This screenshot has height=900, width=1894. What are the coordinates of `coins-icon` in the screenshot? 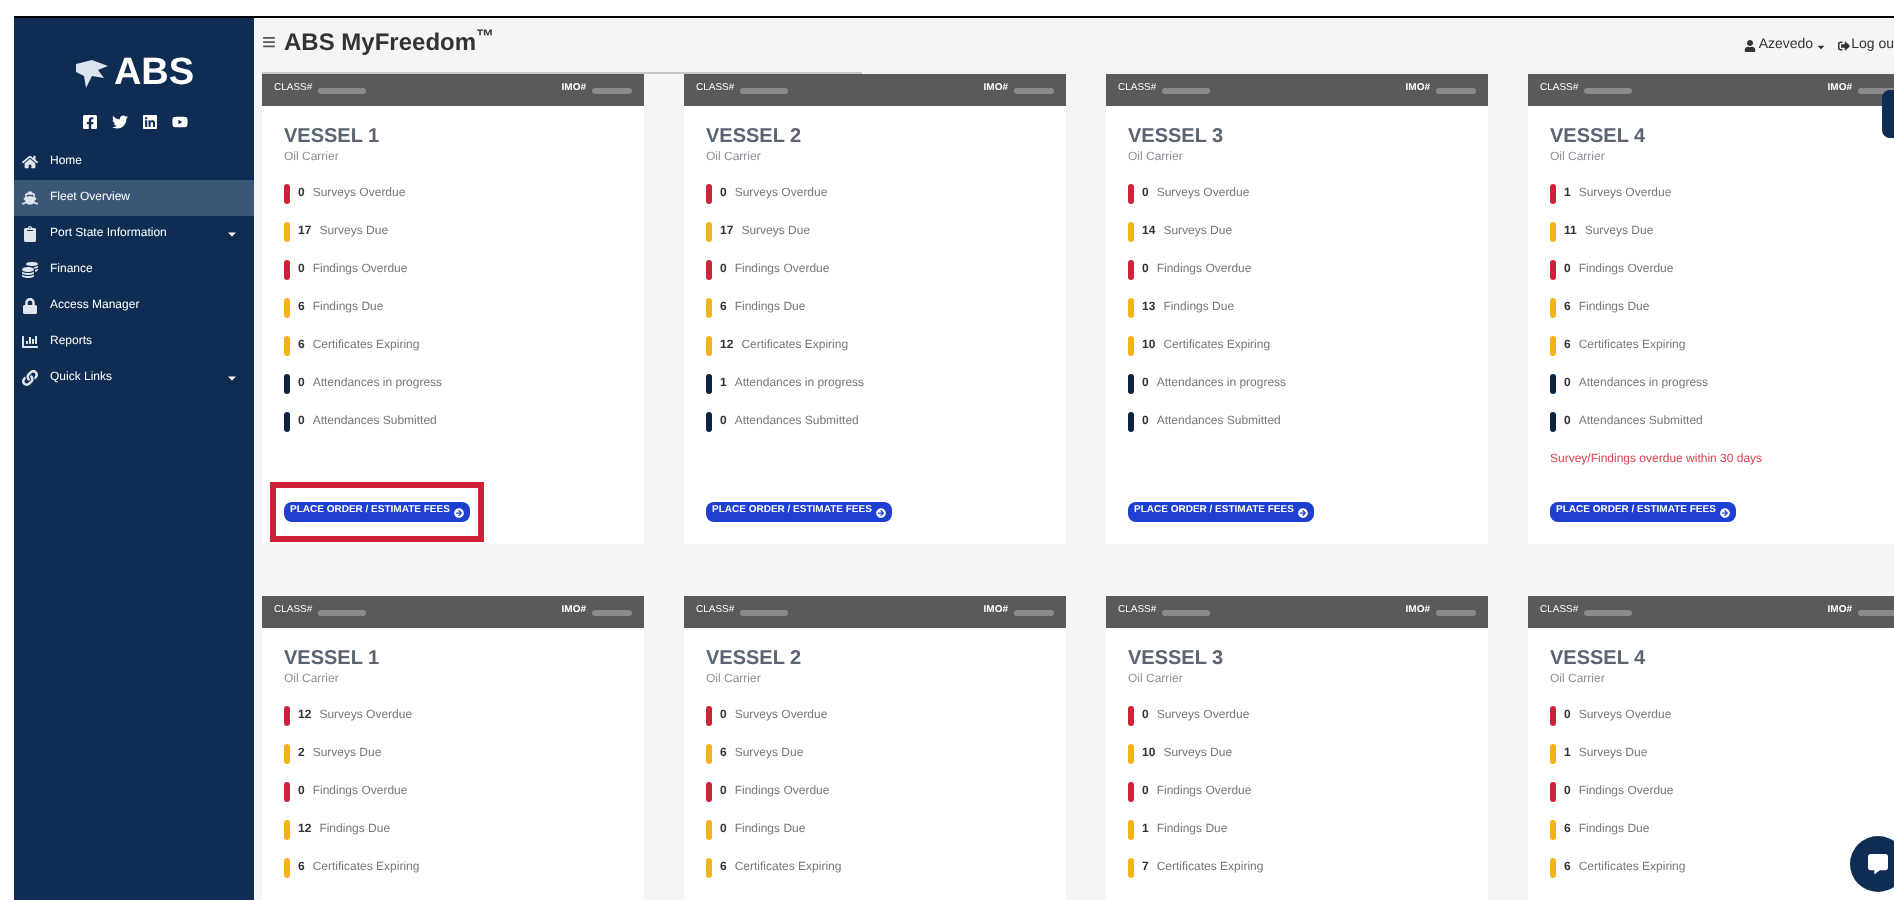 It's located at (30, 270).